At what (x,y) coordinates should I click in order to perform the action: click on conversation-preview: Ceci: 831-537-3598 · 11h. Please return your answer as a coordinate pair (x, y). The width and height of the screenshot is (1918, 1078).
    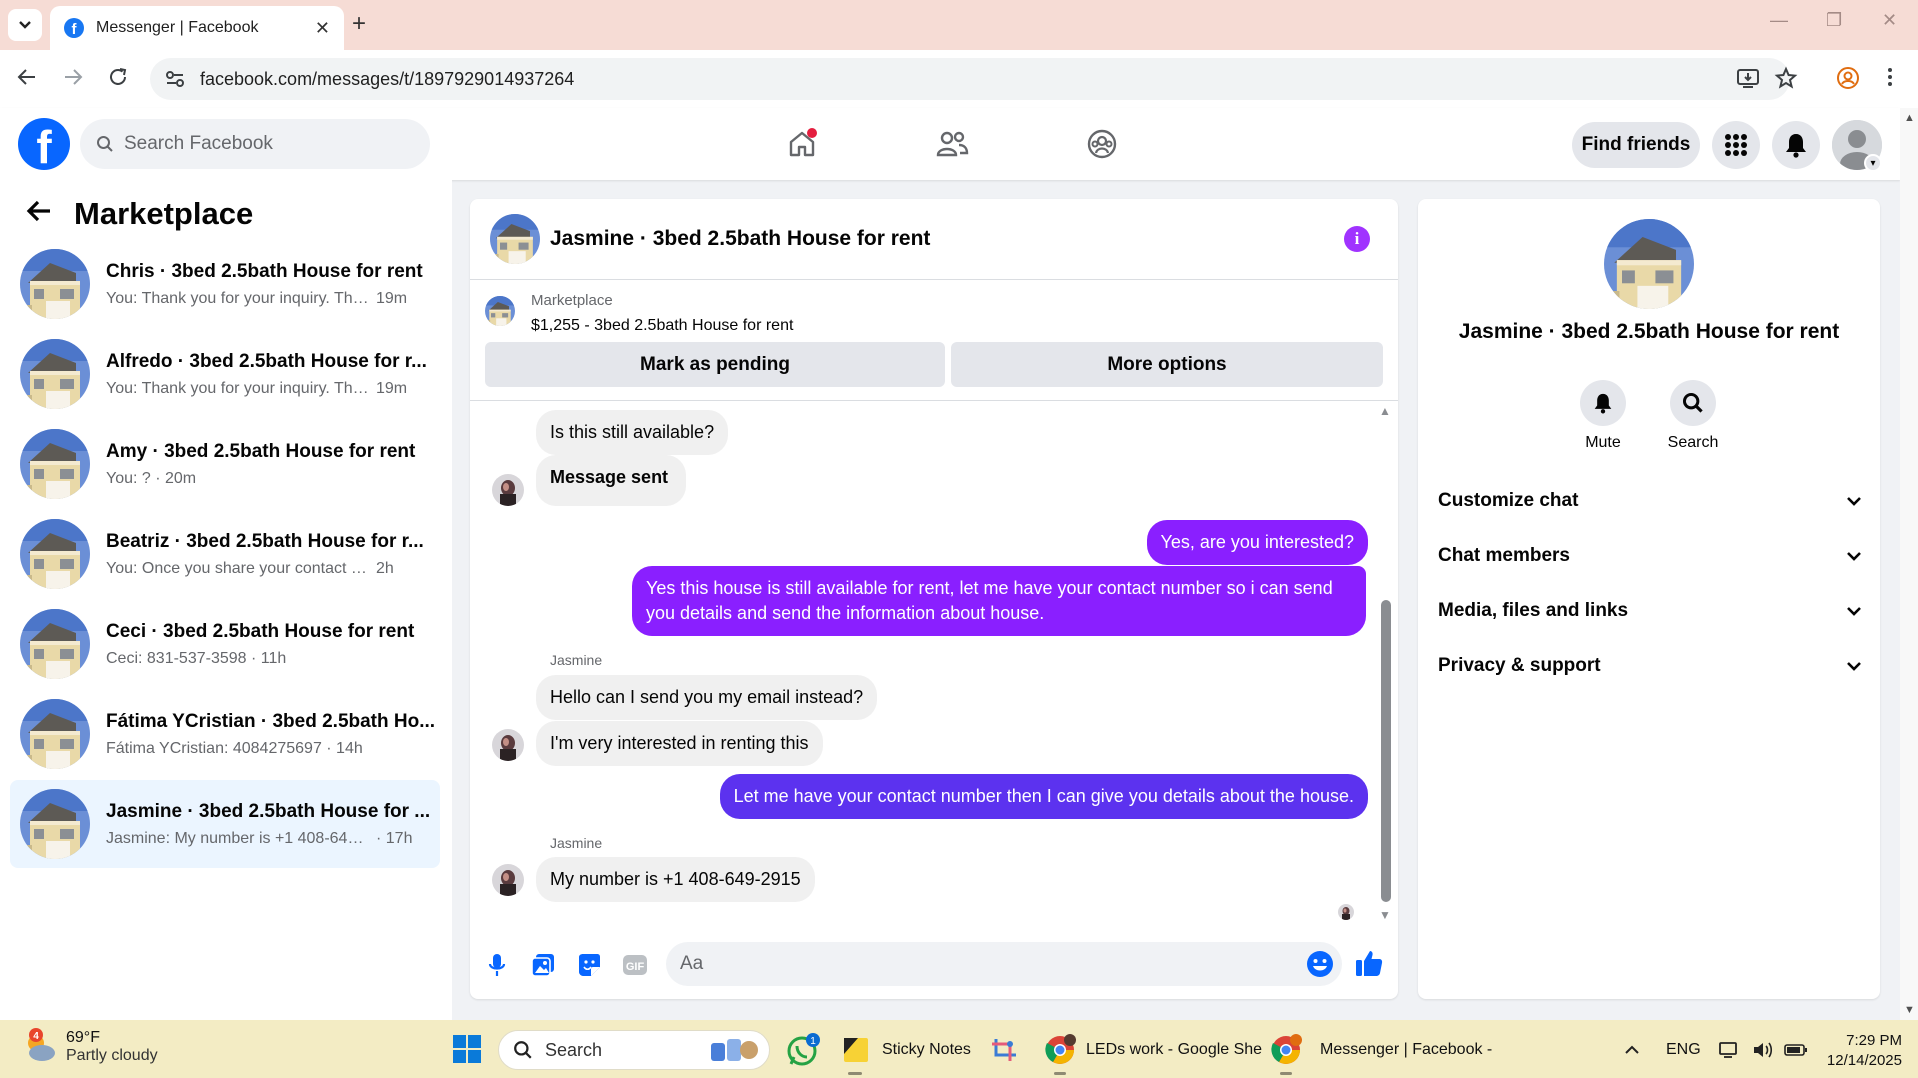
    Looking at the image, I should click on (196, 658).